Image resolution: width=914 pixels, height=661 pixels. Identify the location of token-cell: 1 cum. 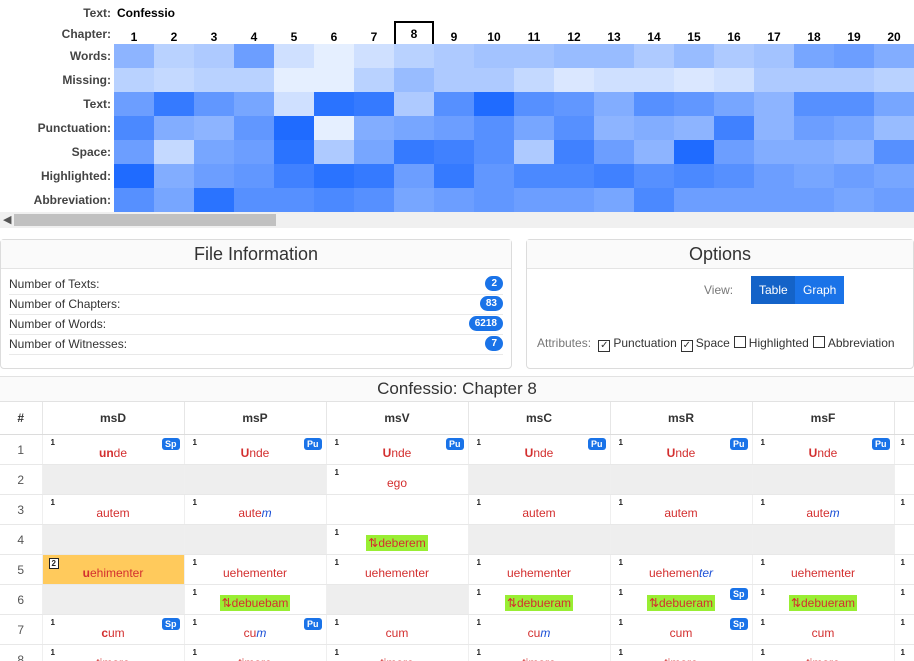
(823, 629).